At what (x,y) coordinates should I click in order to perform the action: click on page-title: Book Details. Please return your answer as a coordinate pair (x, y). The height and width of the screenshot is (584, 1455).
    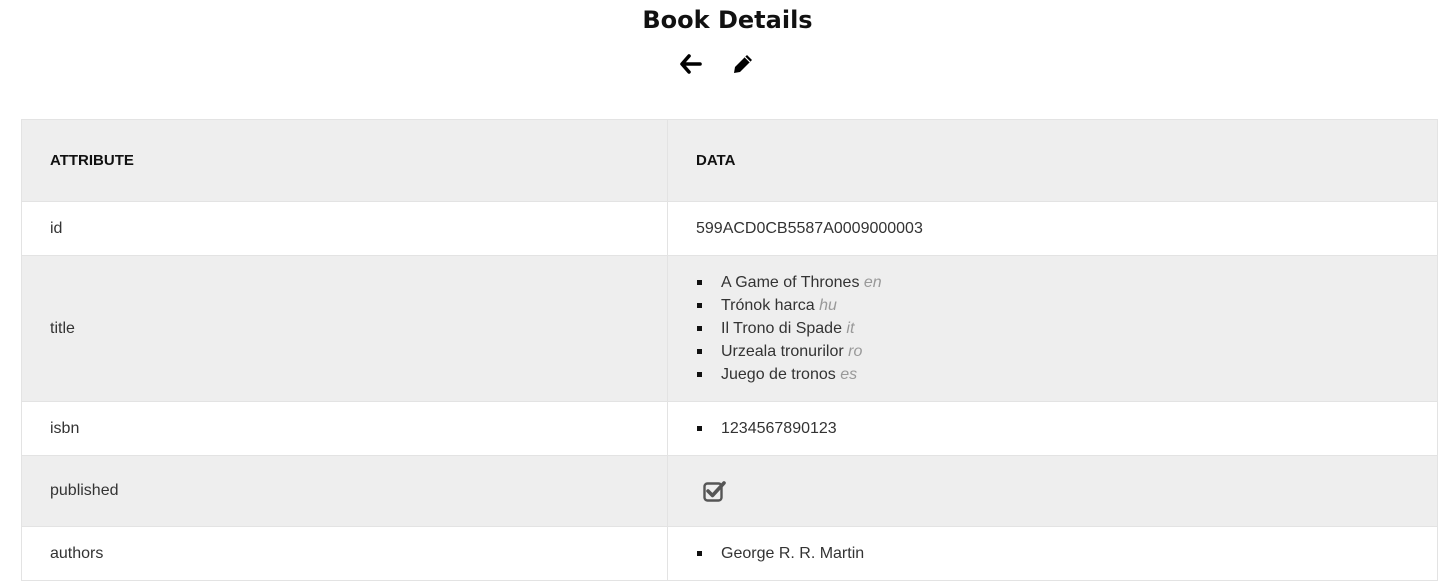
    Looking at the image, I should click on (727, 20).